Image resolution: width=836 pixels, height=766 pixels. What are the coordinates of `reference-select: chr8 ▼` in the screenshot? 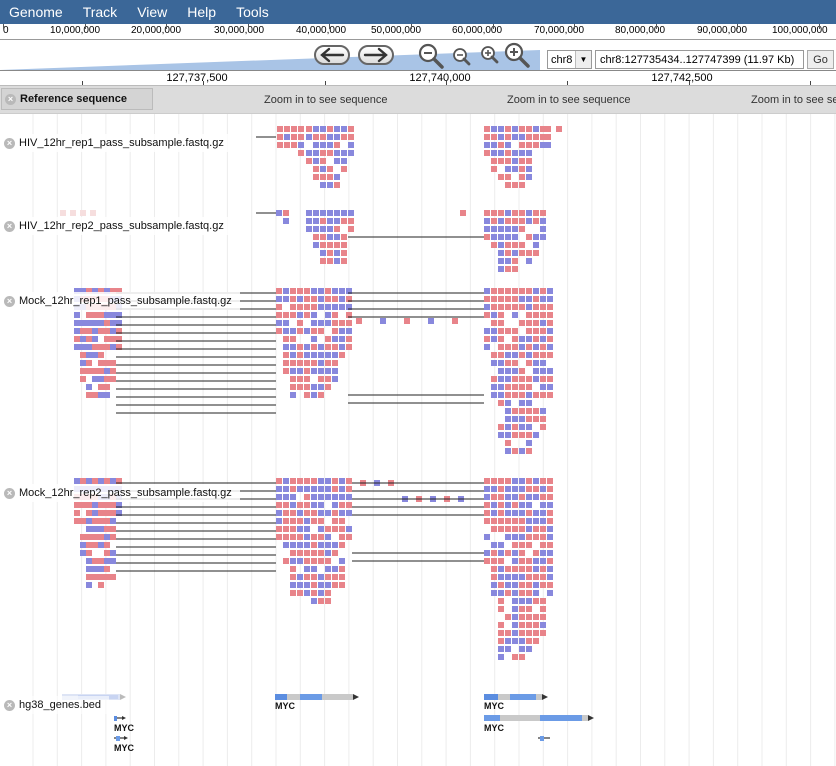 It's located at (569, 59).